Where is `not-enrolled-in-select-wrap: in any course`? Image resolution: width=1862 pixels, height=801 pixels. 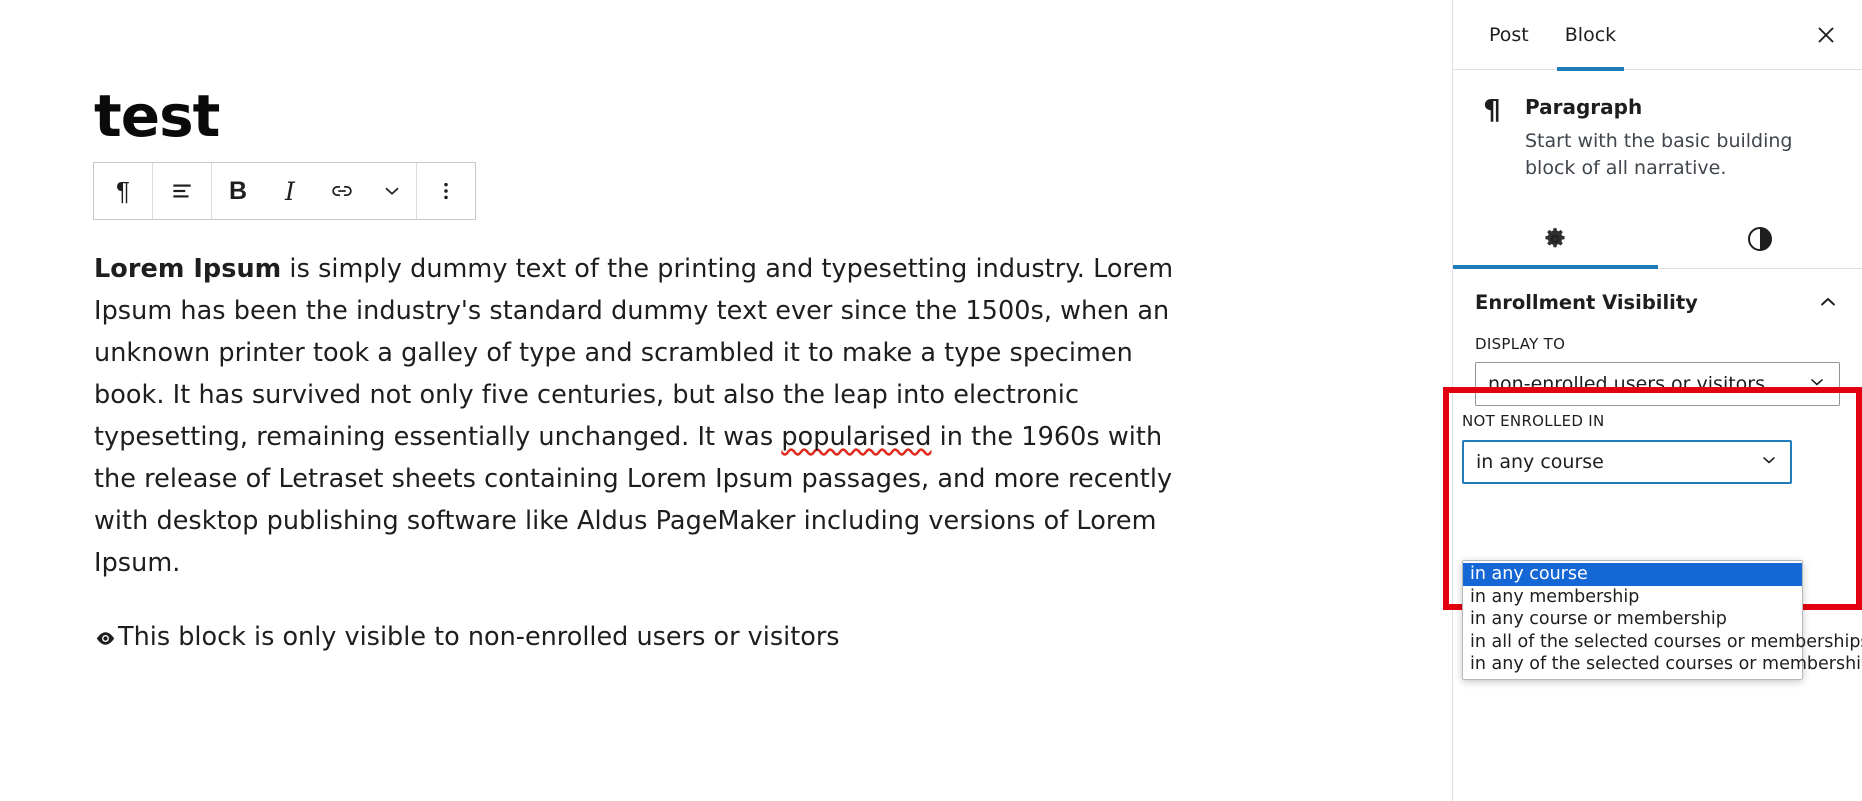
not-enrolled-in-select-wrap: in any course is located at coordinates (1627, 462).